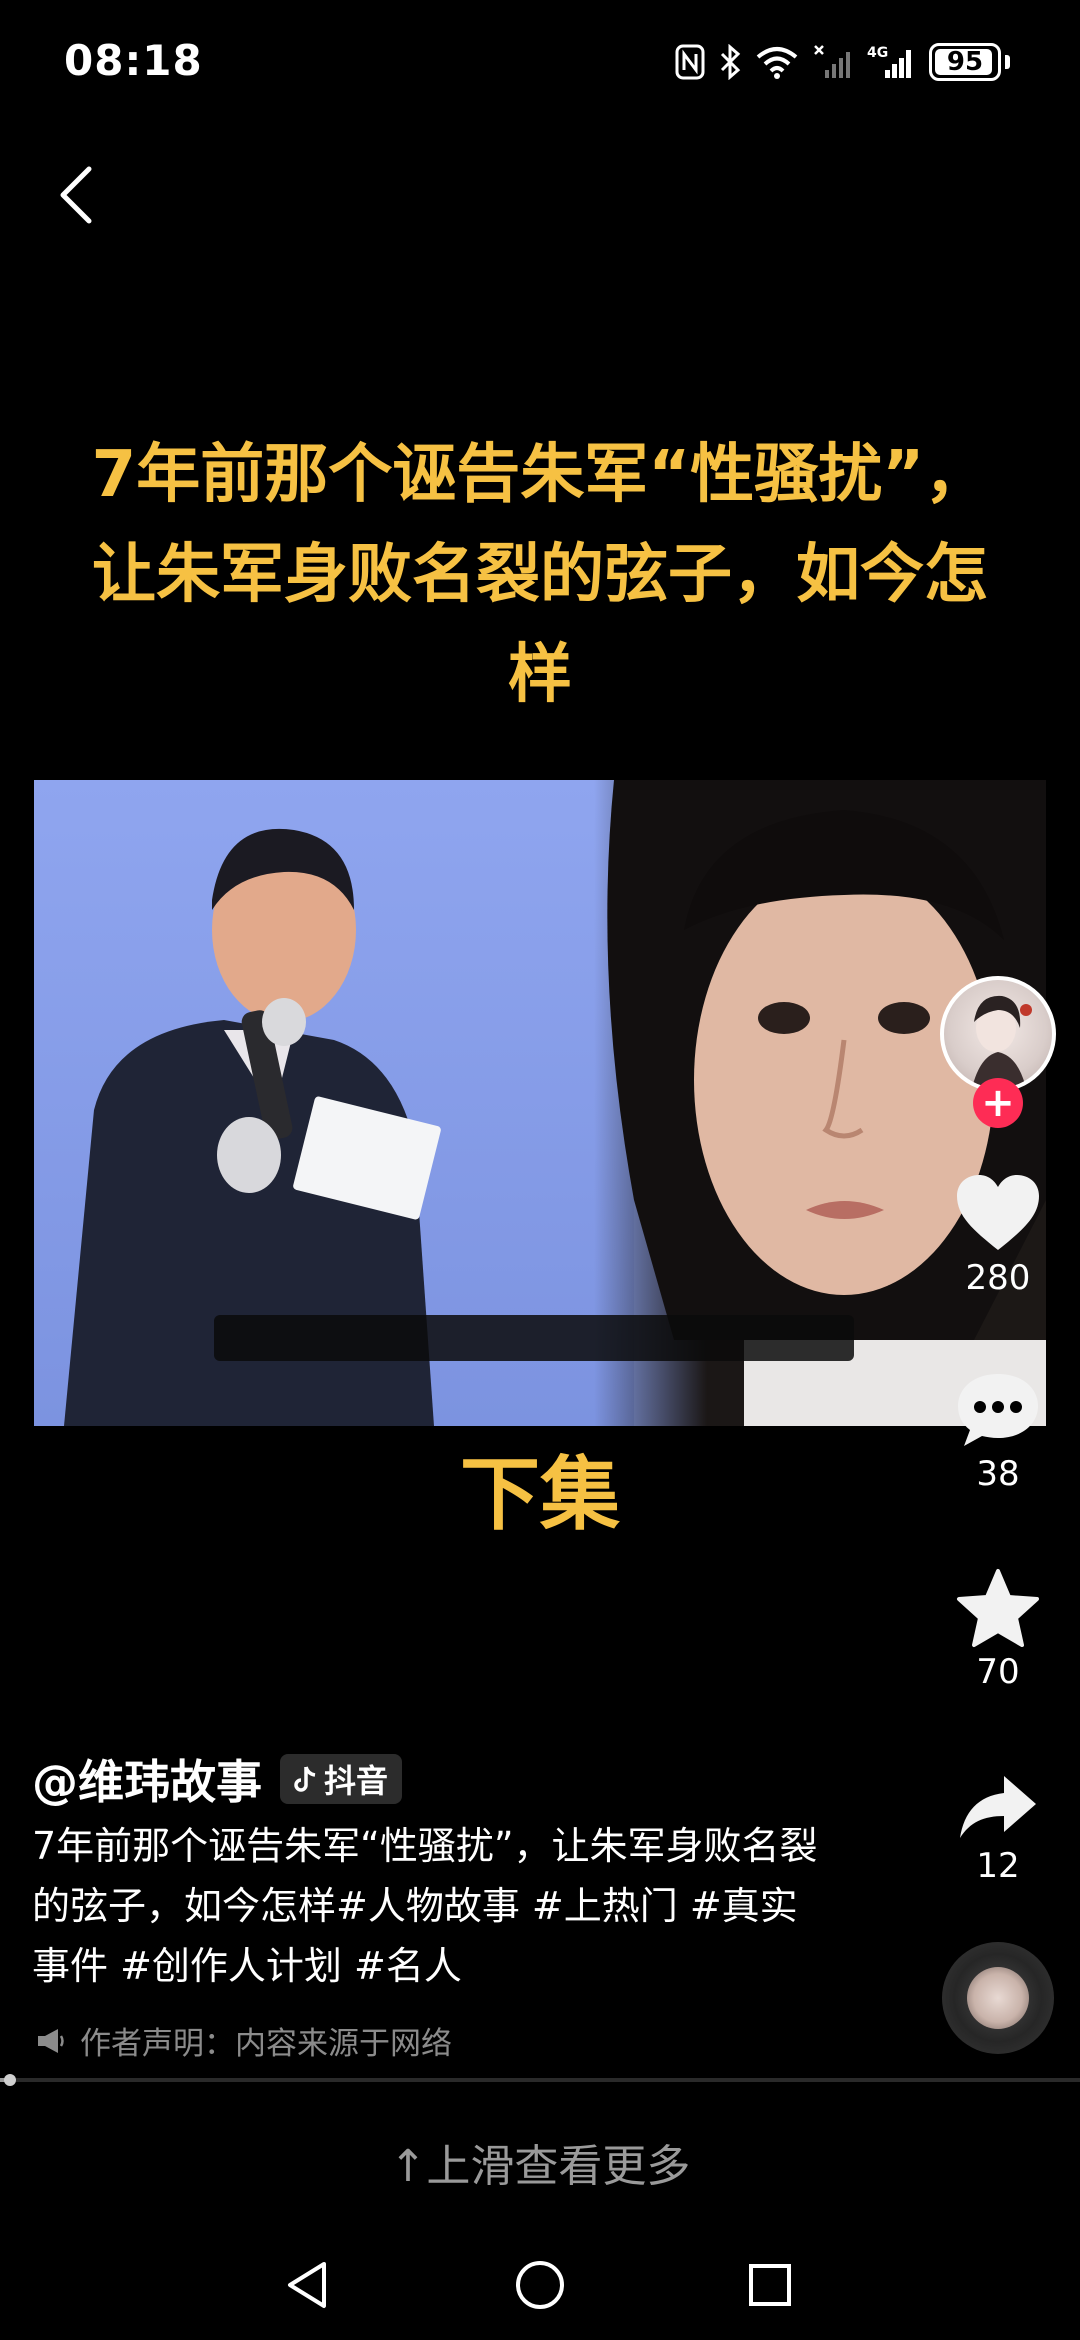 The width and height of the screenshot is (1080, 2340). I want to click on back-button, so click(75, 195).